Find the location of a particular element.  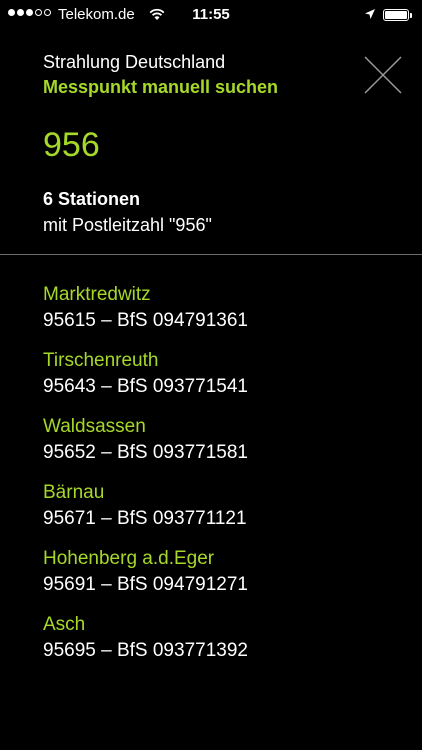

station-name: Waldsassen is located at coordinates (94, 426).